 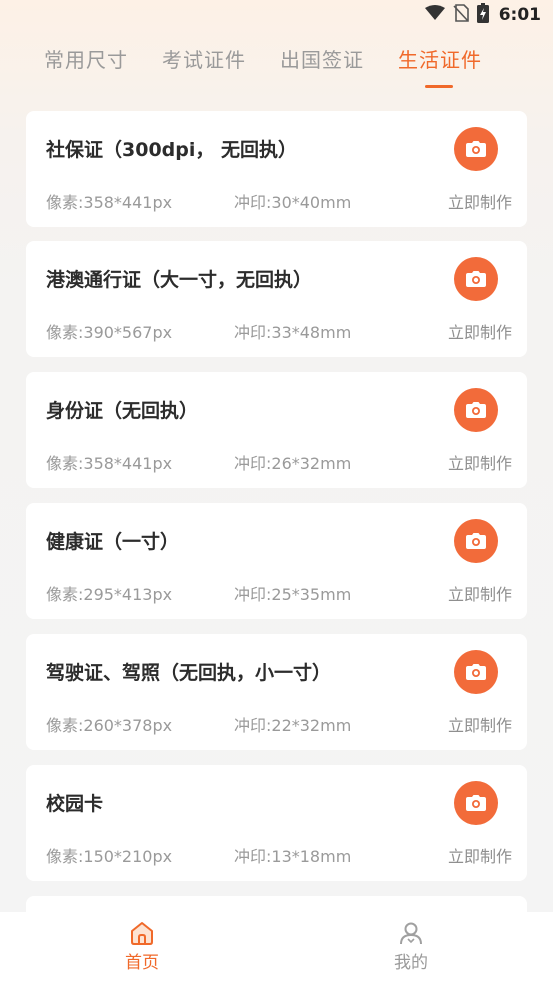 I want to click on no-sim-icon, so click(x=461, y=15).